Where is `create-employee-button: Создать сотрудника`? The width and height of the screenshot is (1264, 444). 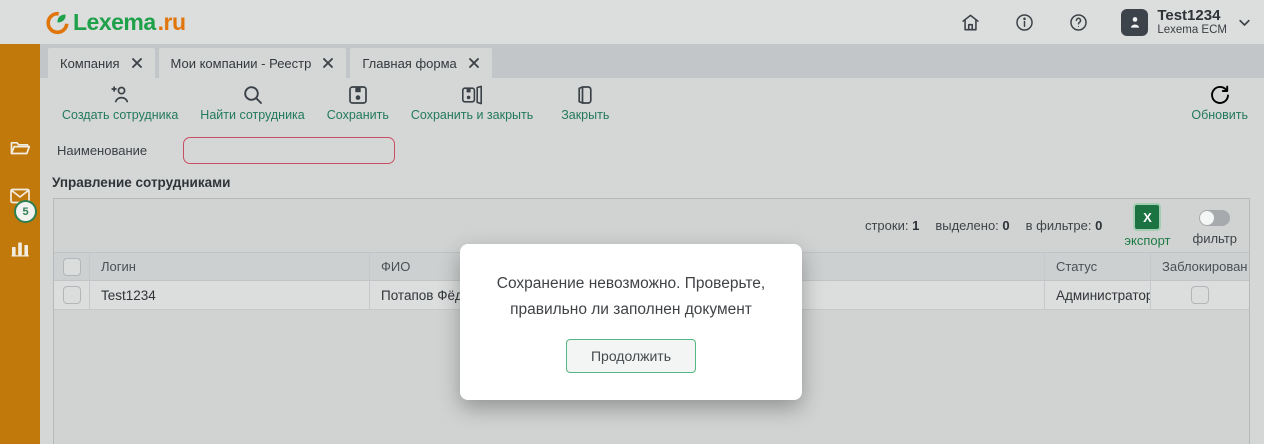 create-employee-button: Создать сотрудника is located at coordinates (120, 102).